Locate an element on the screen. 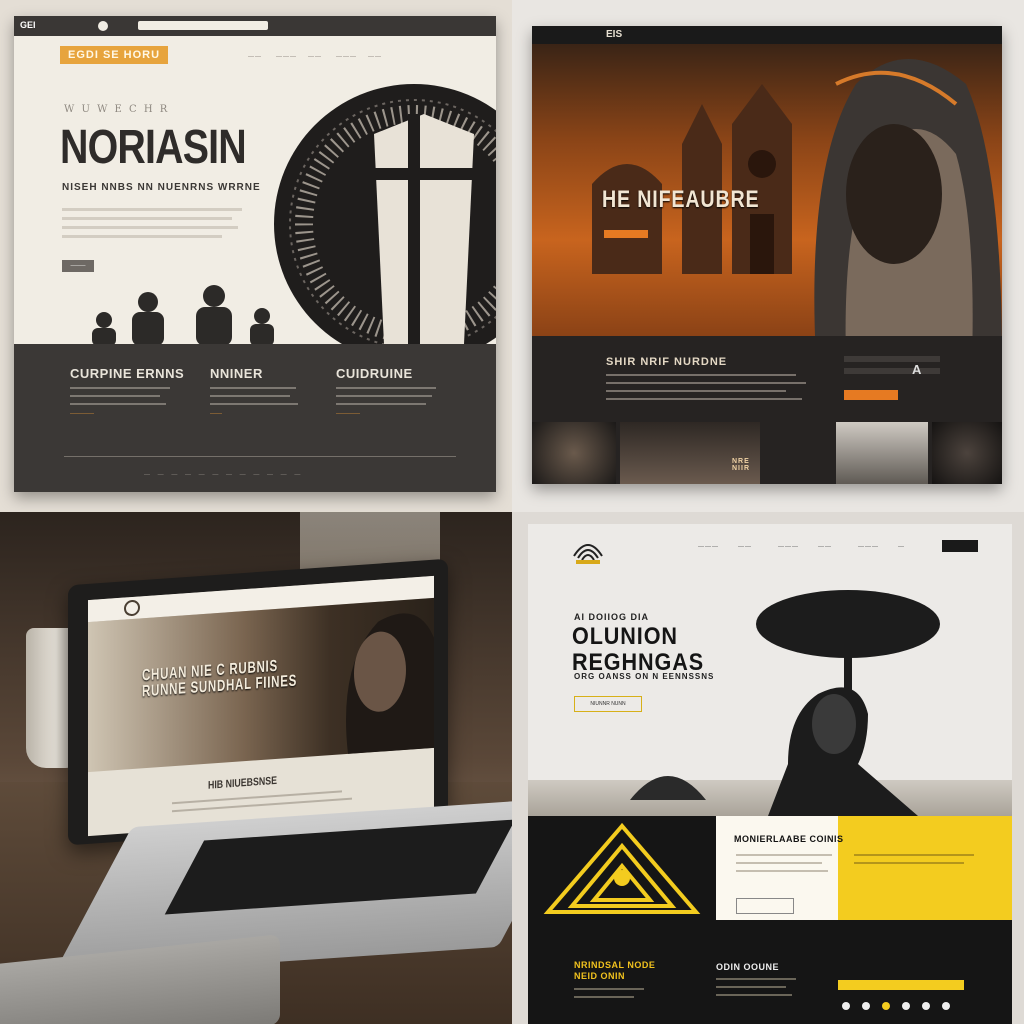  hero-kicker: W U W E C H R is located at coordinates (117, 109).